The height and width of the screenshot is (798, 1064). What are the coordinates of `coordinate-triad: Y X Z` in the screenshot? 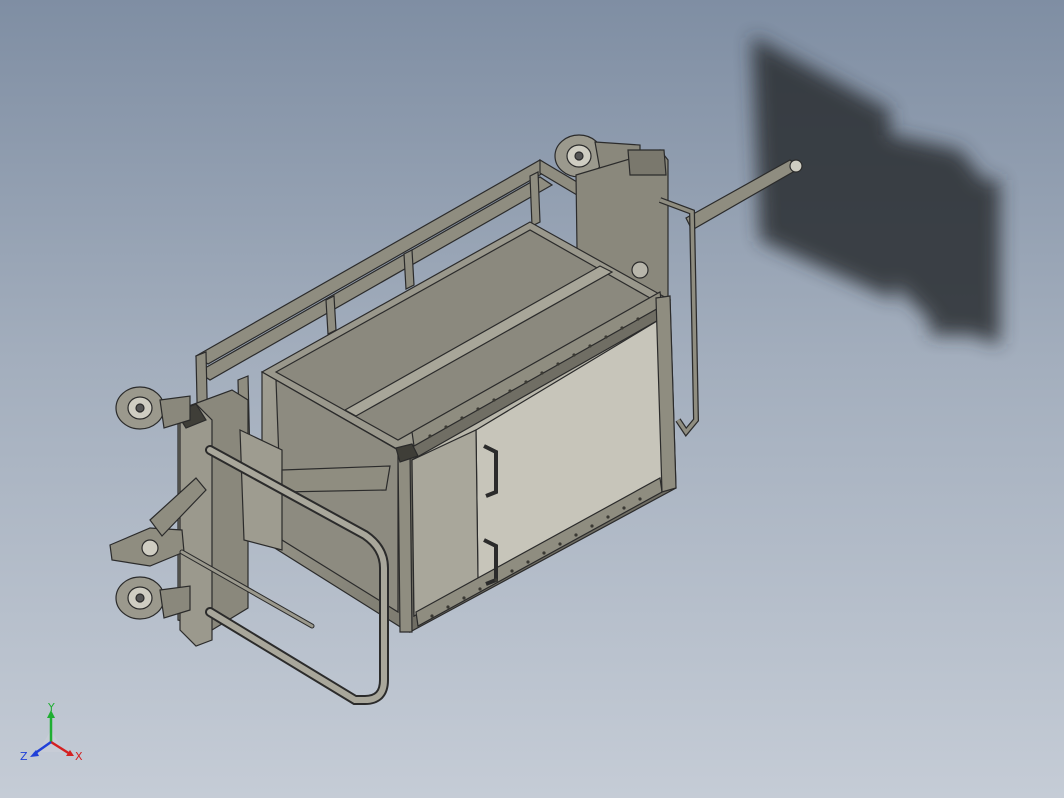 It's located at (51, 732).